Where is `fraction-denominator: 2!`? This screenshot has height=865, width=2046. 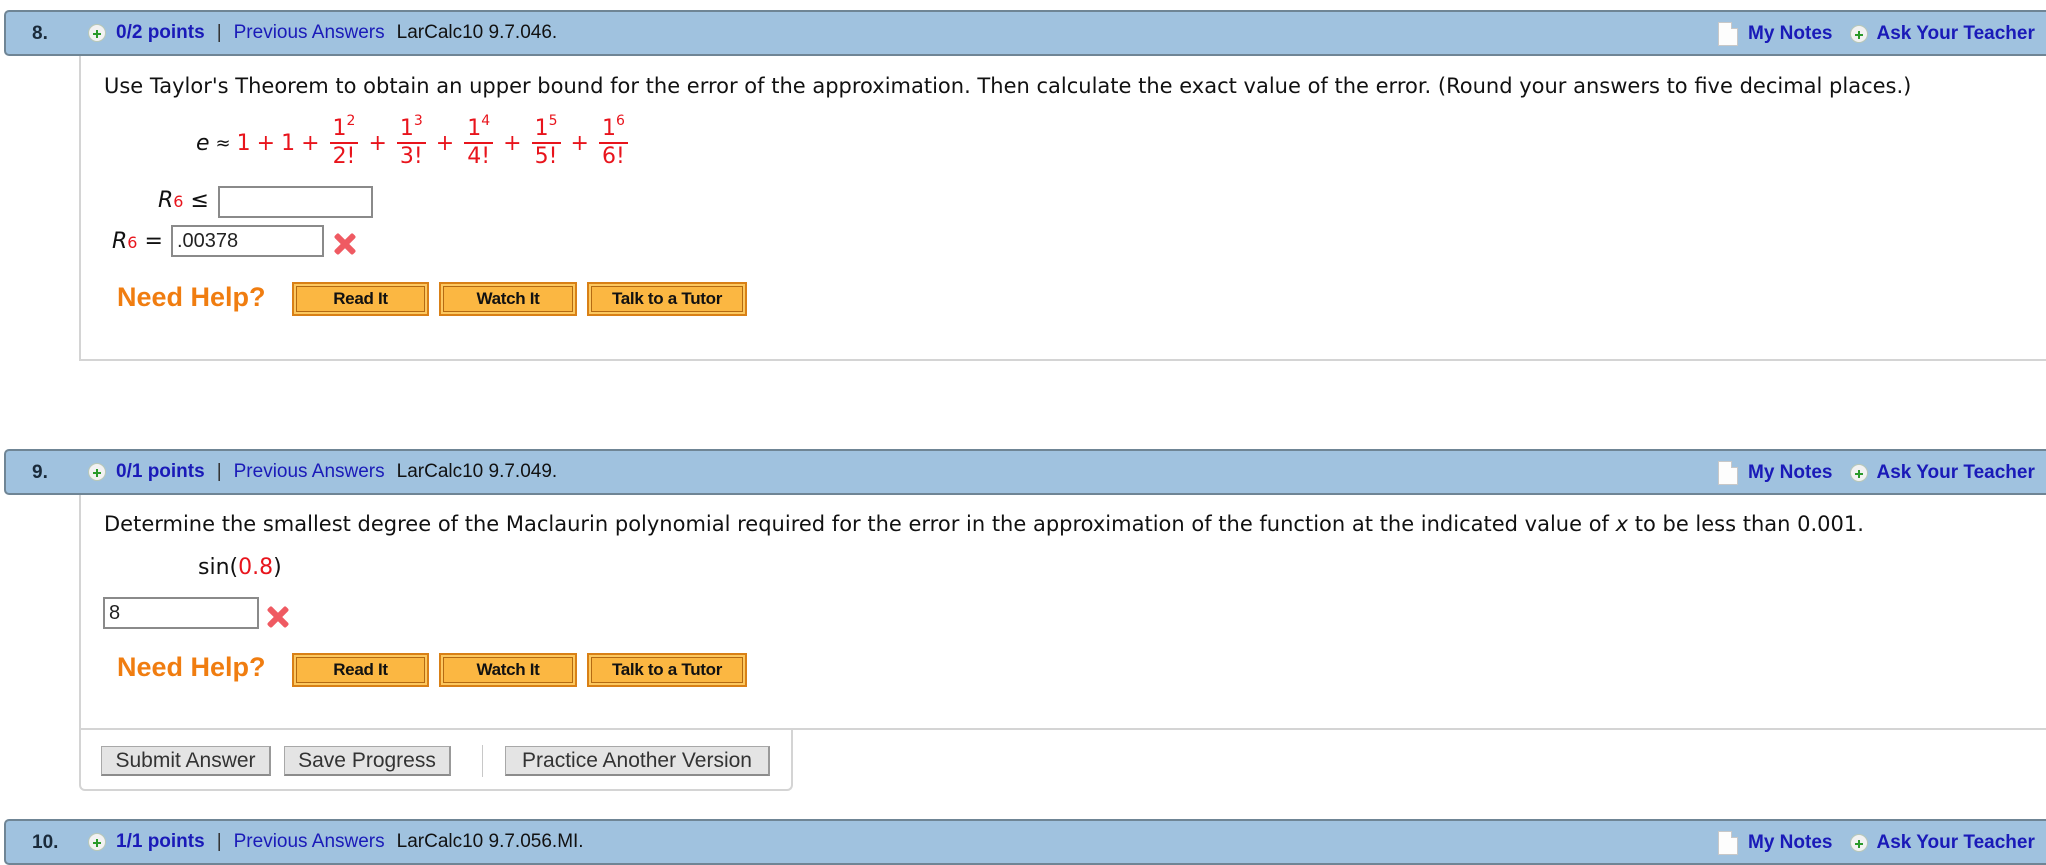 fraction-denominator: 2! is located at coordinates (344, 156).